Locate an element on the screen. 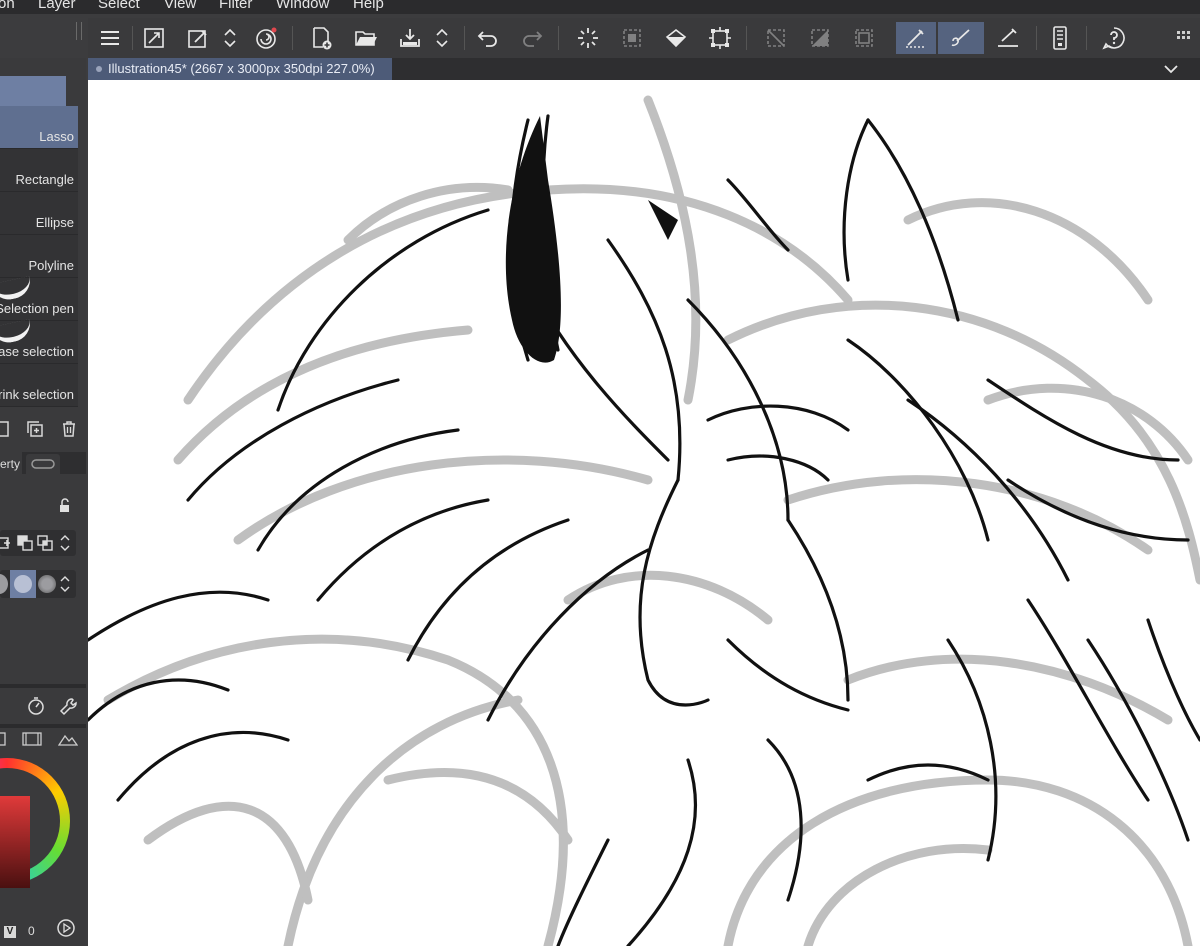 This screenshot has height=946, width=1200. color-wheel-tab-icon is located at coordinates (3, 739).